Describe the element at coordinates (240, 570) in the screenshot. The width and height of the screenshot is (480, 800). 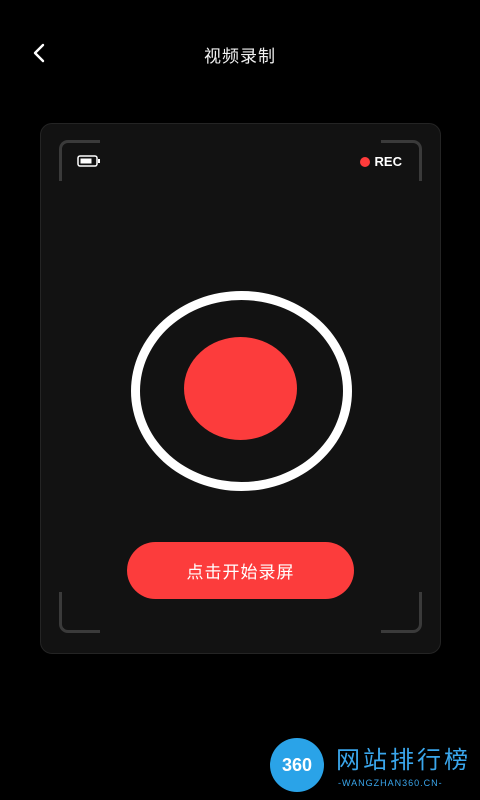
I see `start-recording-button: 点击开始录屏` at that location.